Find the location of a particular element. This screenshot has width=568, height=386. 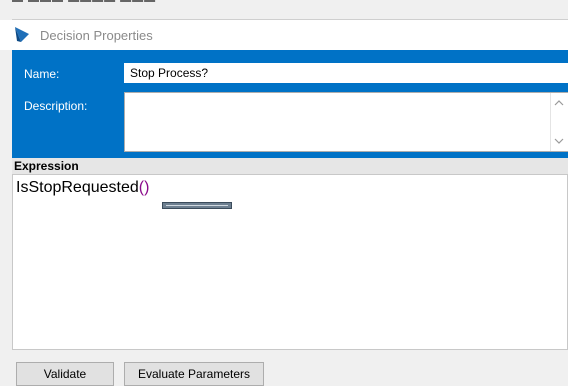

scroll-up-icon is located at coordinates (559, 103).